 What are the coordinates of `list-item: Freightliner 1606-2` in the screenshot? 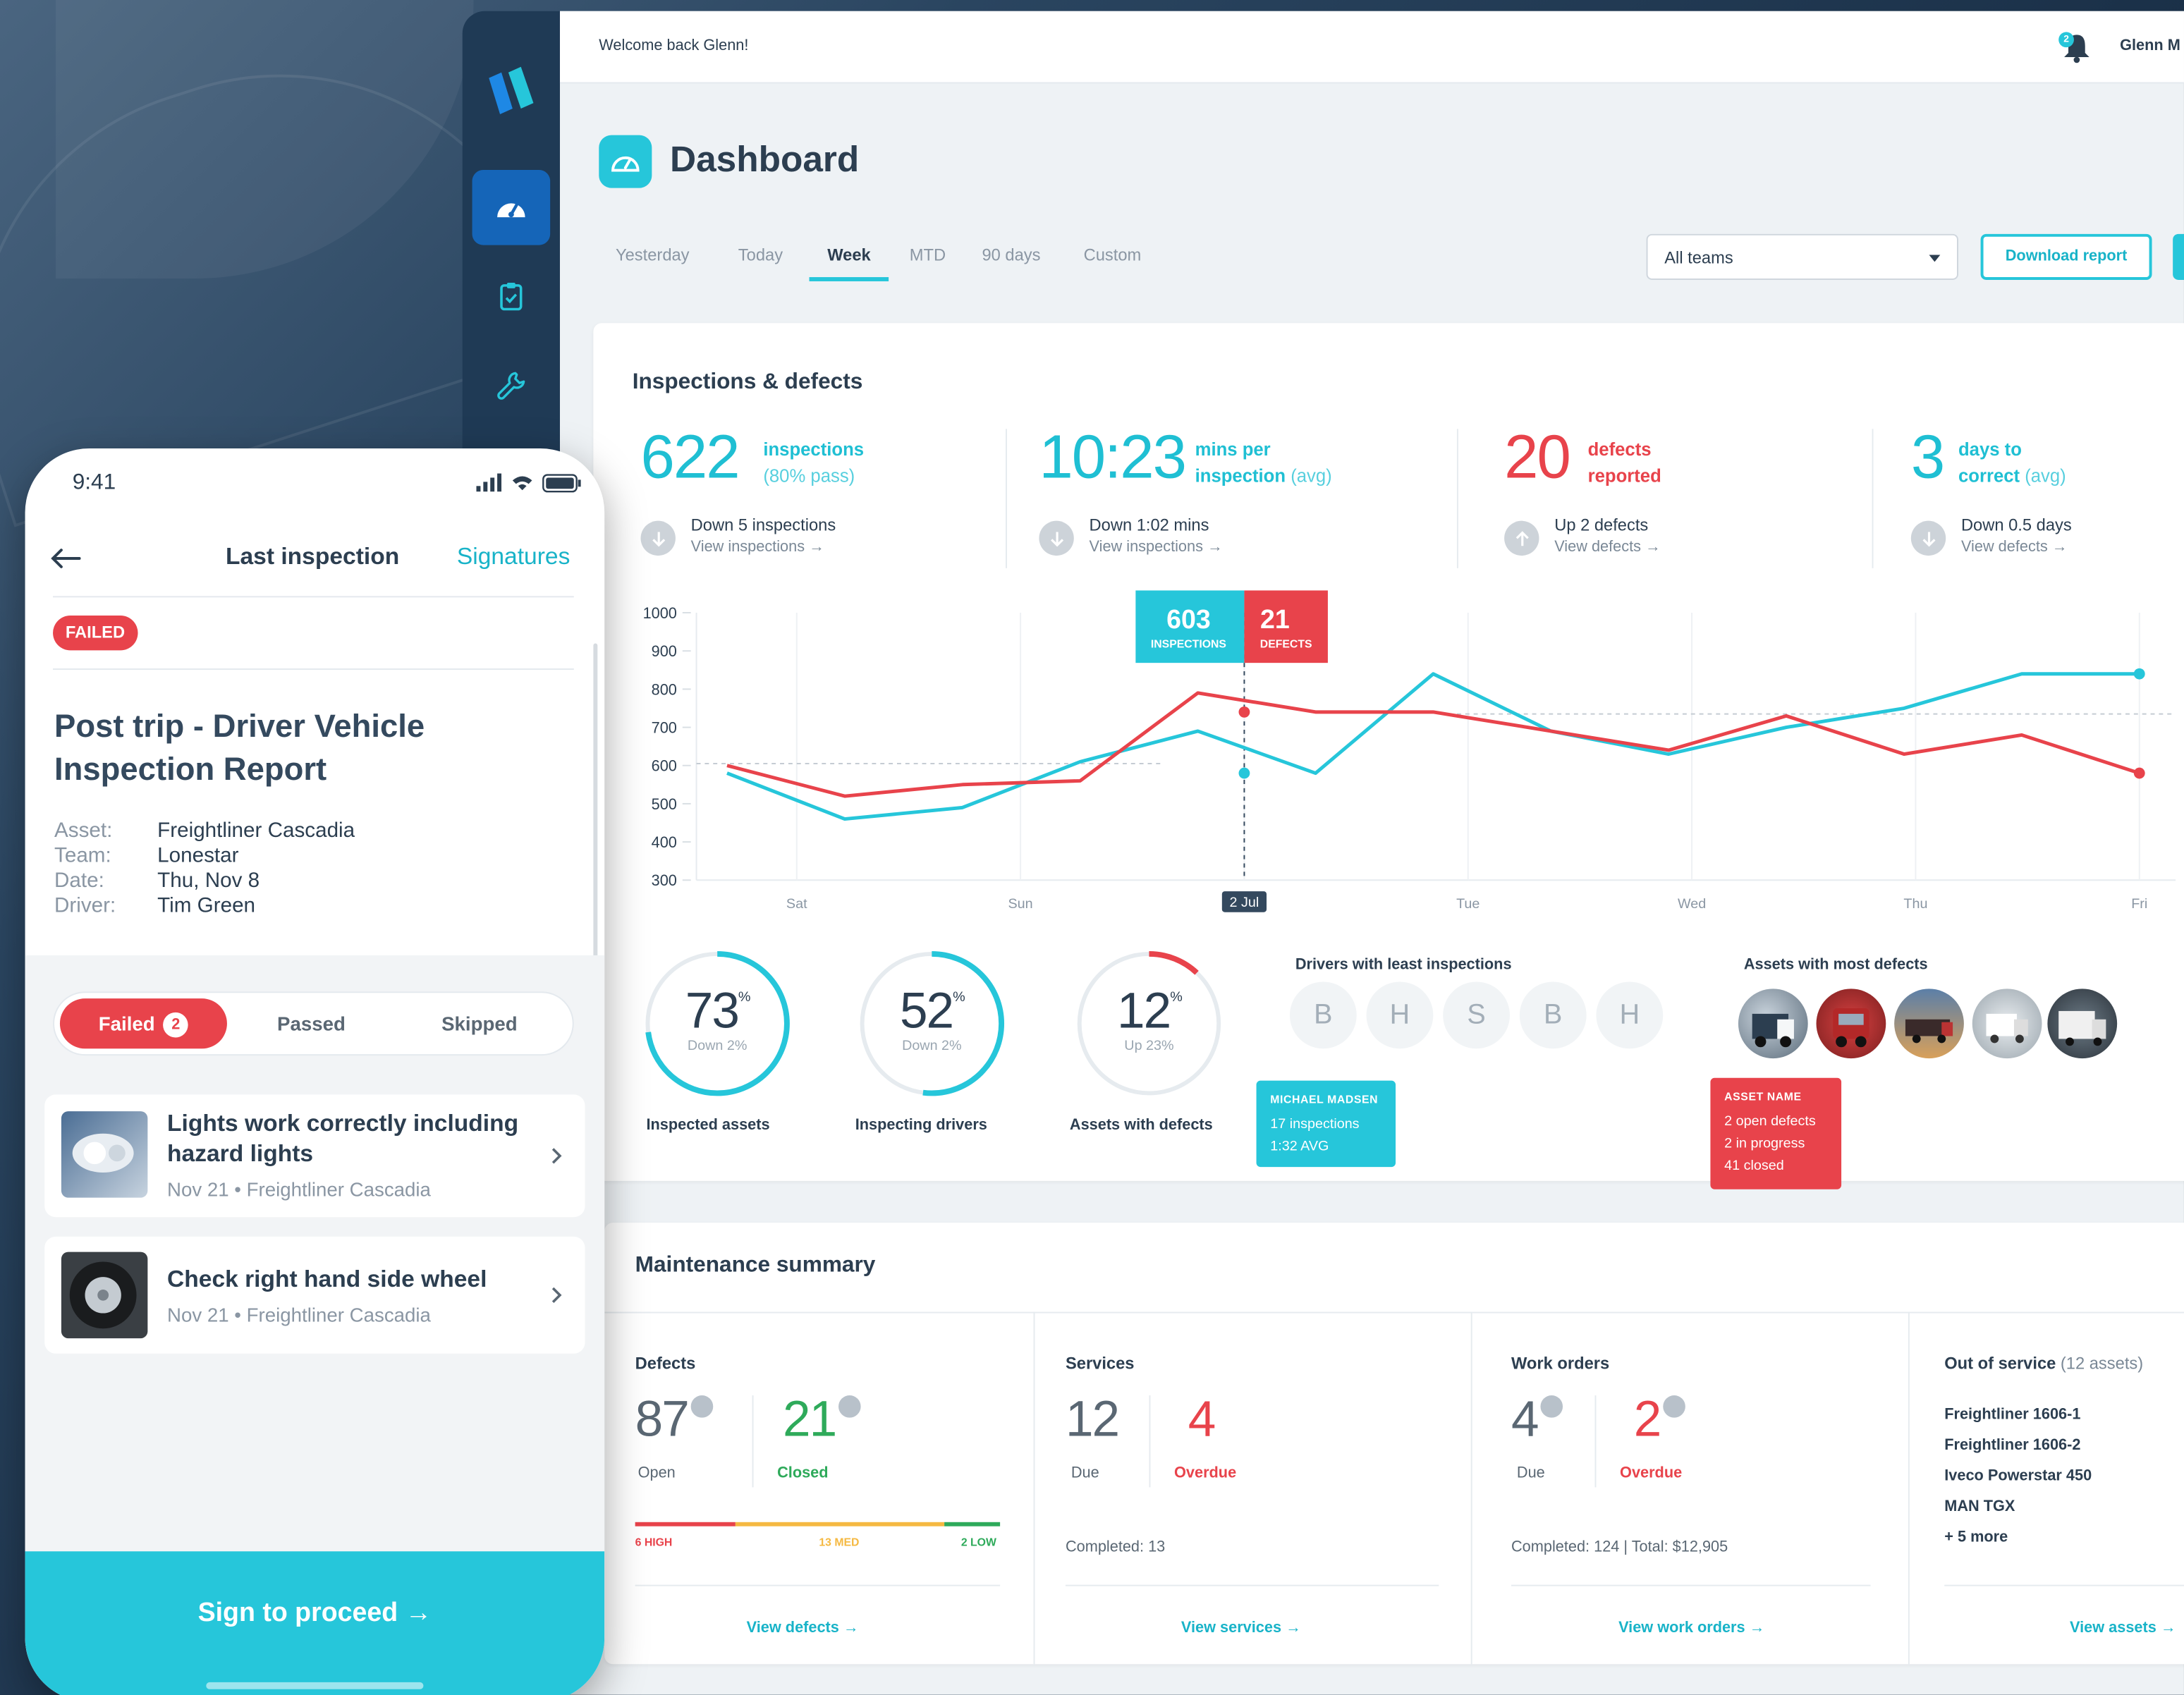 It's located at (2018, 1445).